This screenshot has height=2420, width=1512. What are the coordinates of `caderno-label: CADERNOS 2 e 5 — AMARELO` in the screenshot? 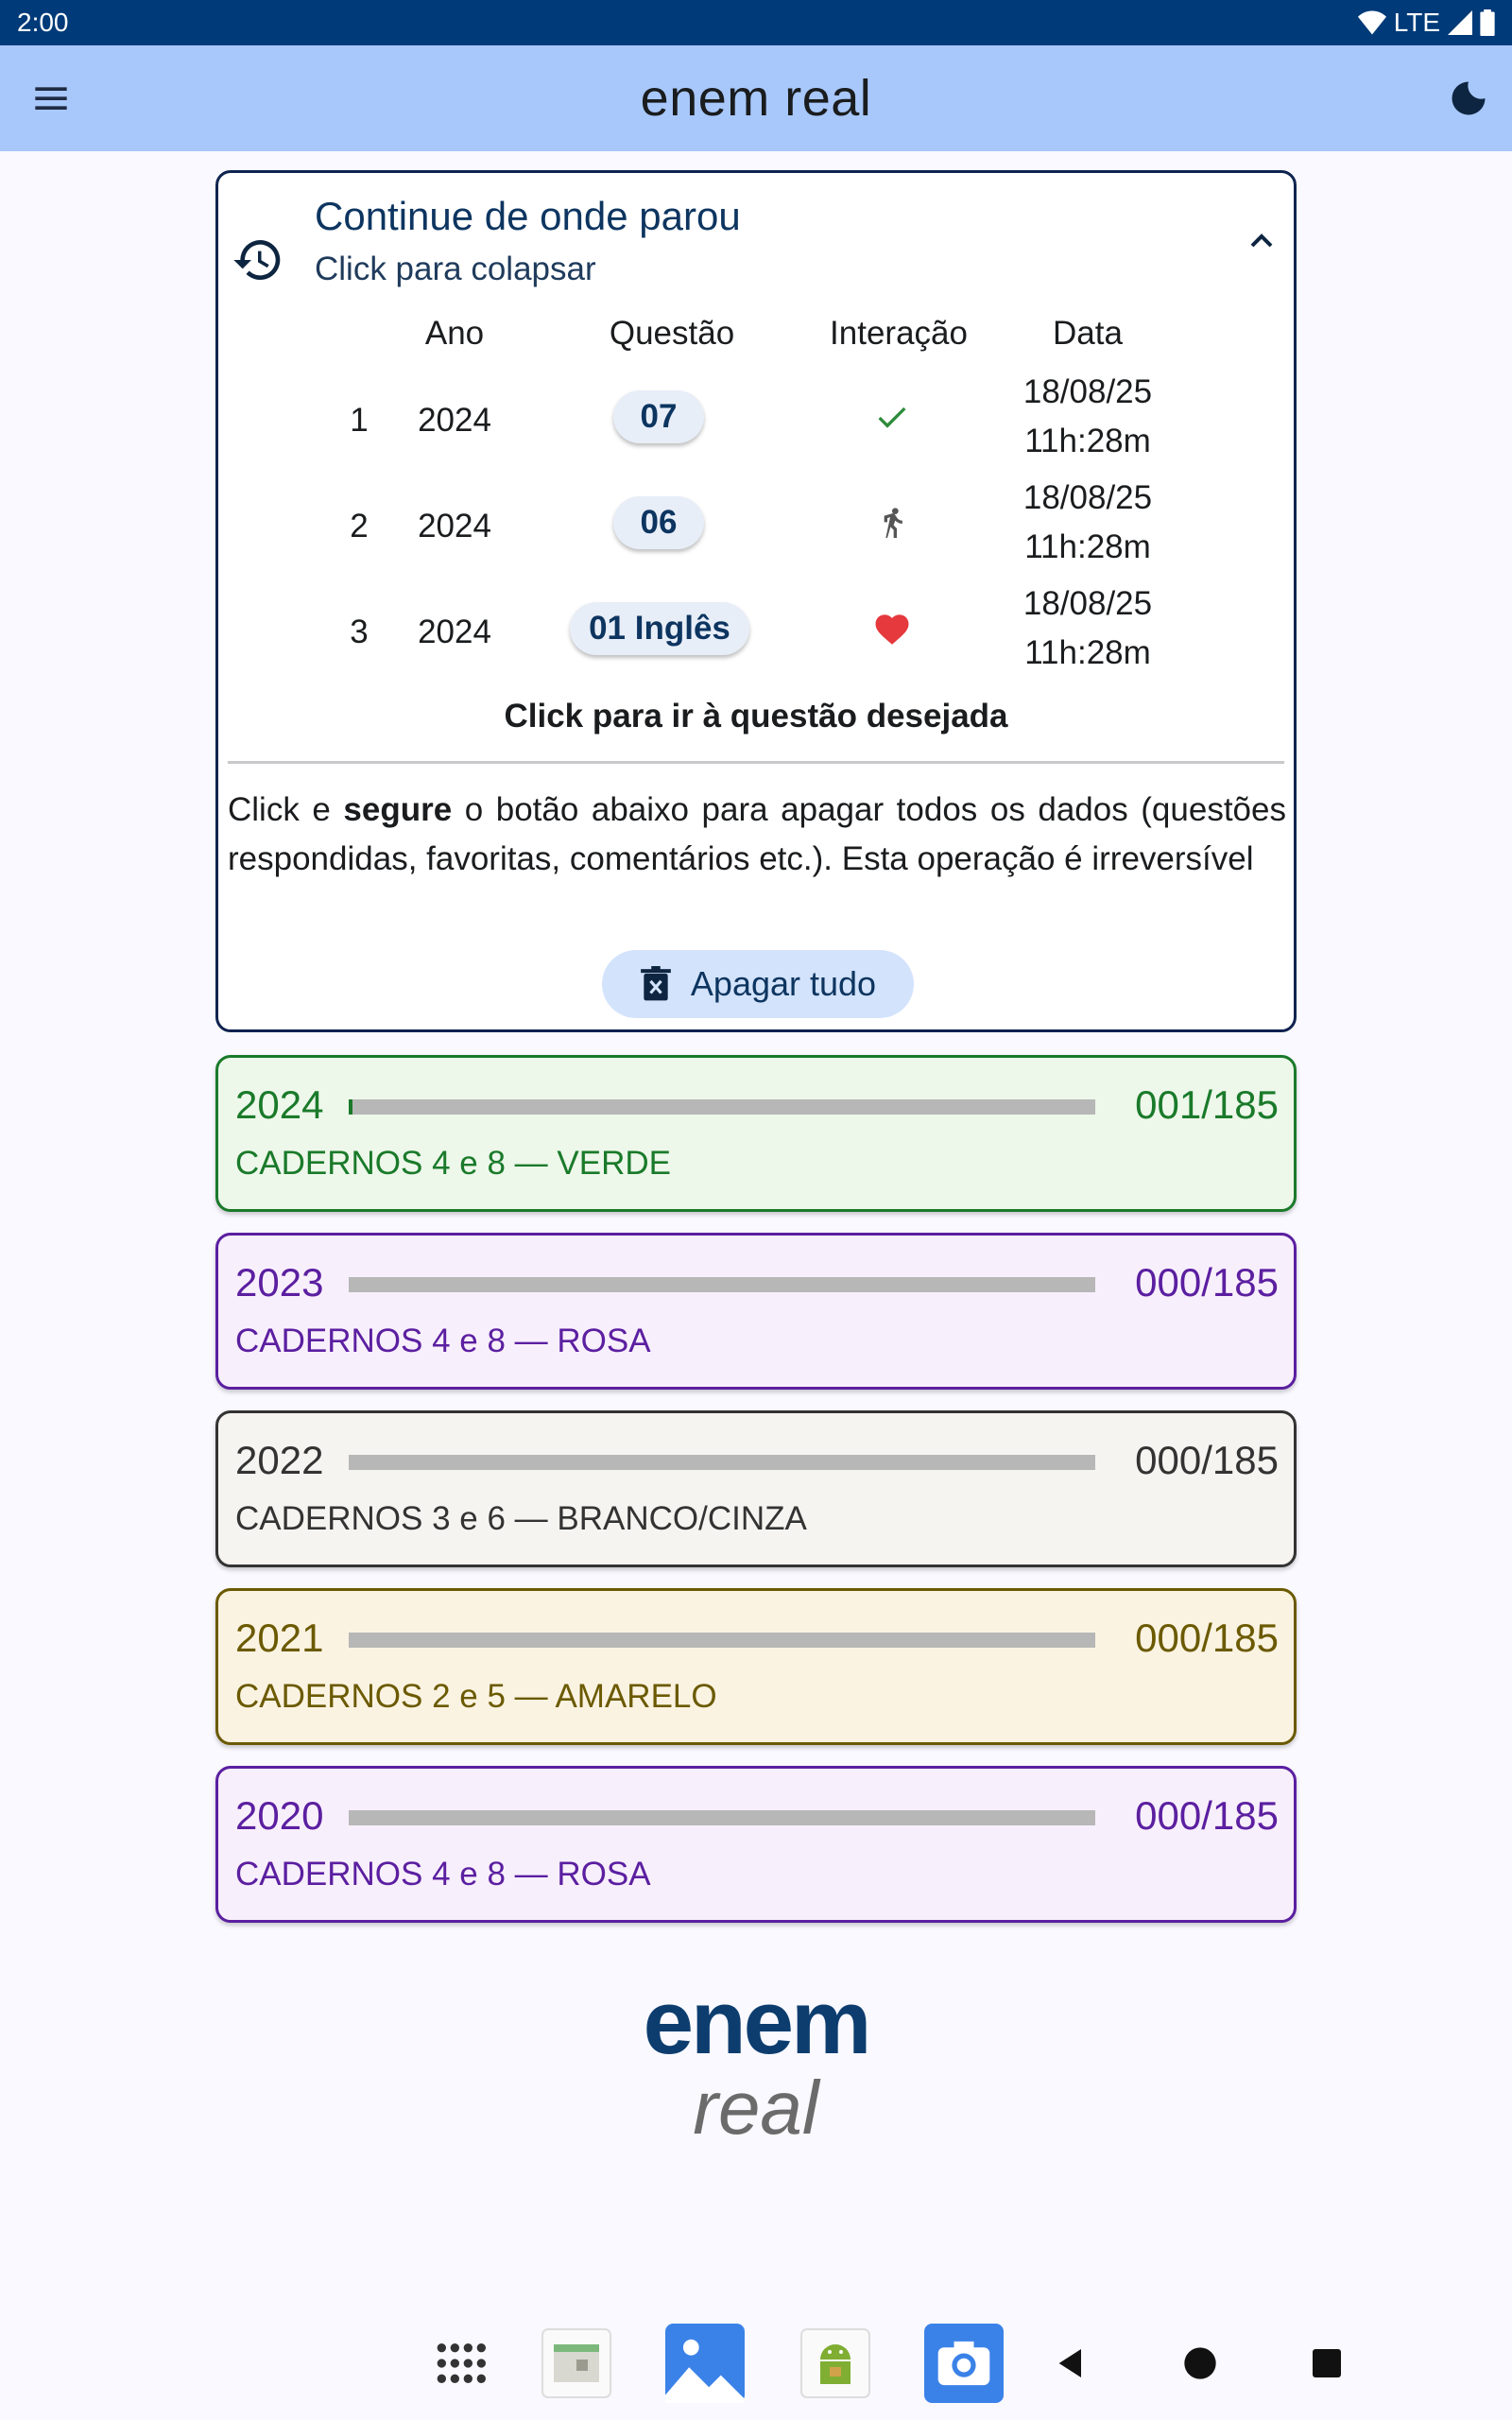 It's located at (476, 1696).